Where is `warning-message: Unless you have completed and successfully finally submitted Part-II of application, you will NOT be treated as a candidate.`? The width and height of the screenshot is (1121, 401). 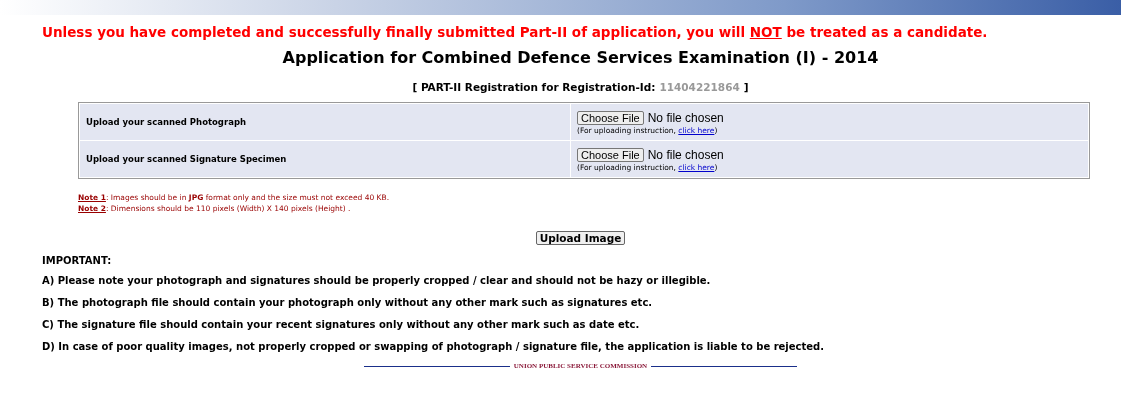 warning-message: Unless you have completed and successfully finally submitted Part-II of application, you will NOT be treated as a candidate. is located at coordinates (515, 32).